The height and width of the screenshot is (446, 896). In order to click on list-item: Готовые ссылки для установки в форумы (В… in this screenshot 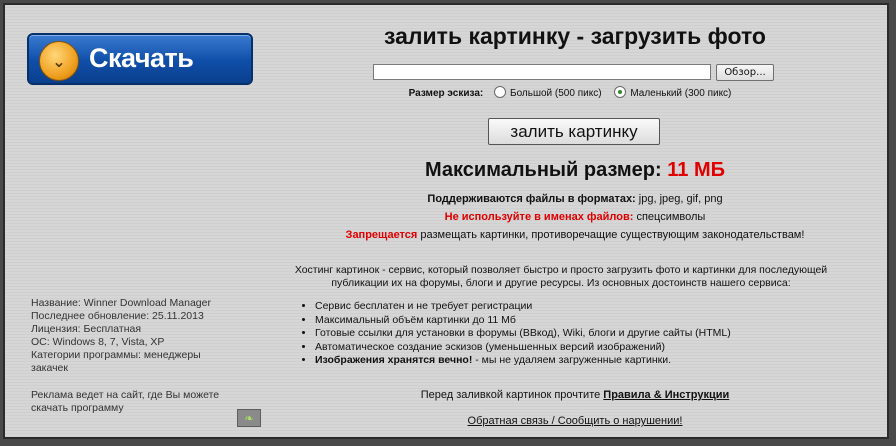, I will do `click(595, 334)`.